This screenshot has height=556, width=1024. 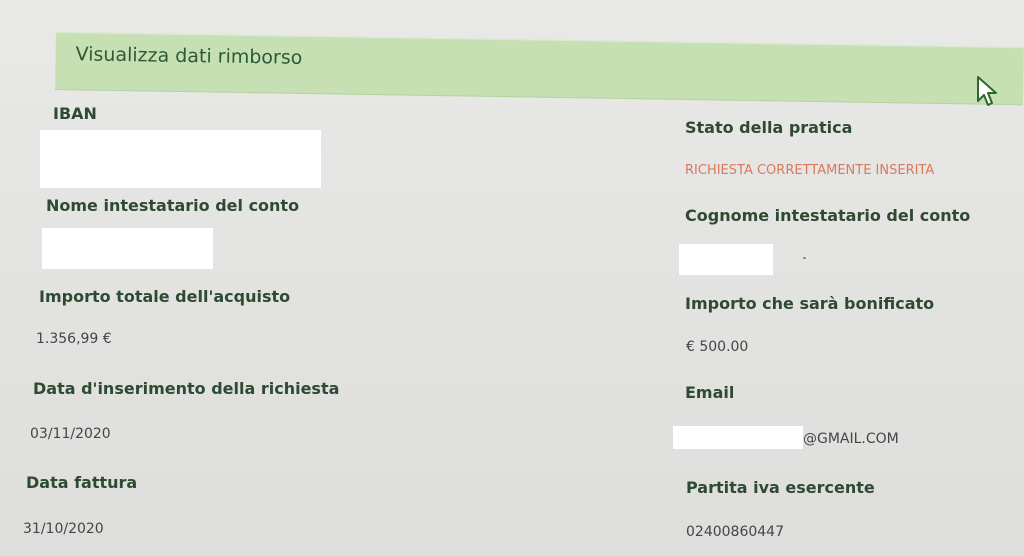 What do you see at coordinates (735, 532) in the screenshot?
I see `merchant-vat-value: 02400860447` at bounding box center [735, 532].